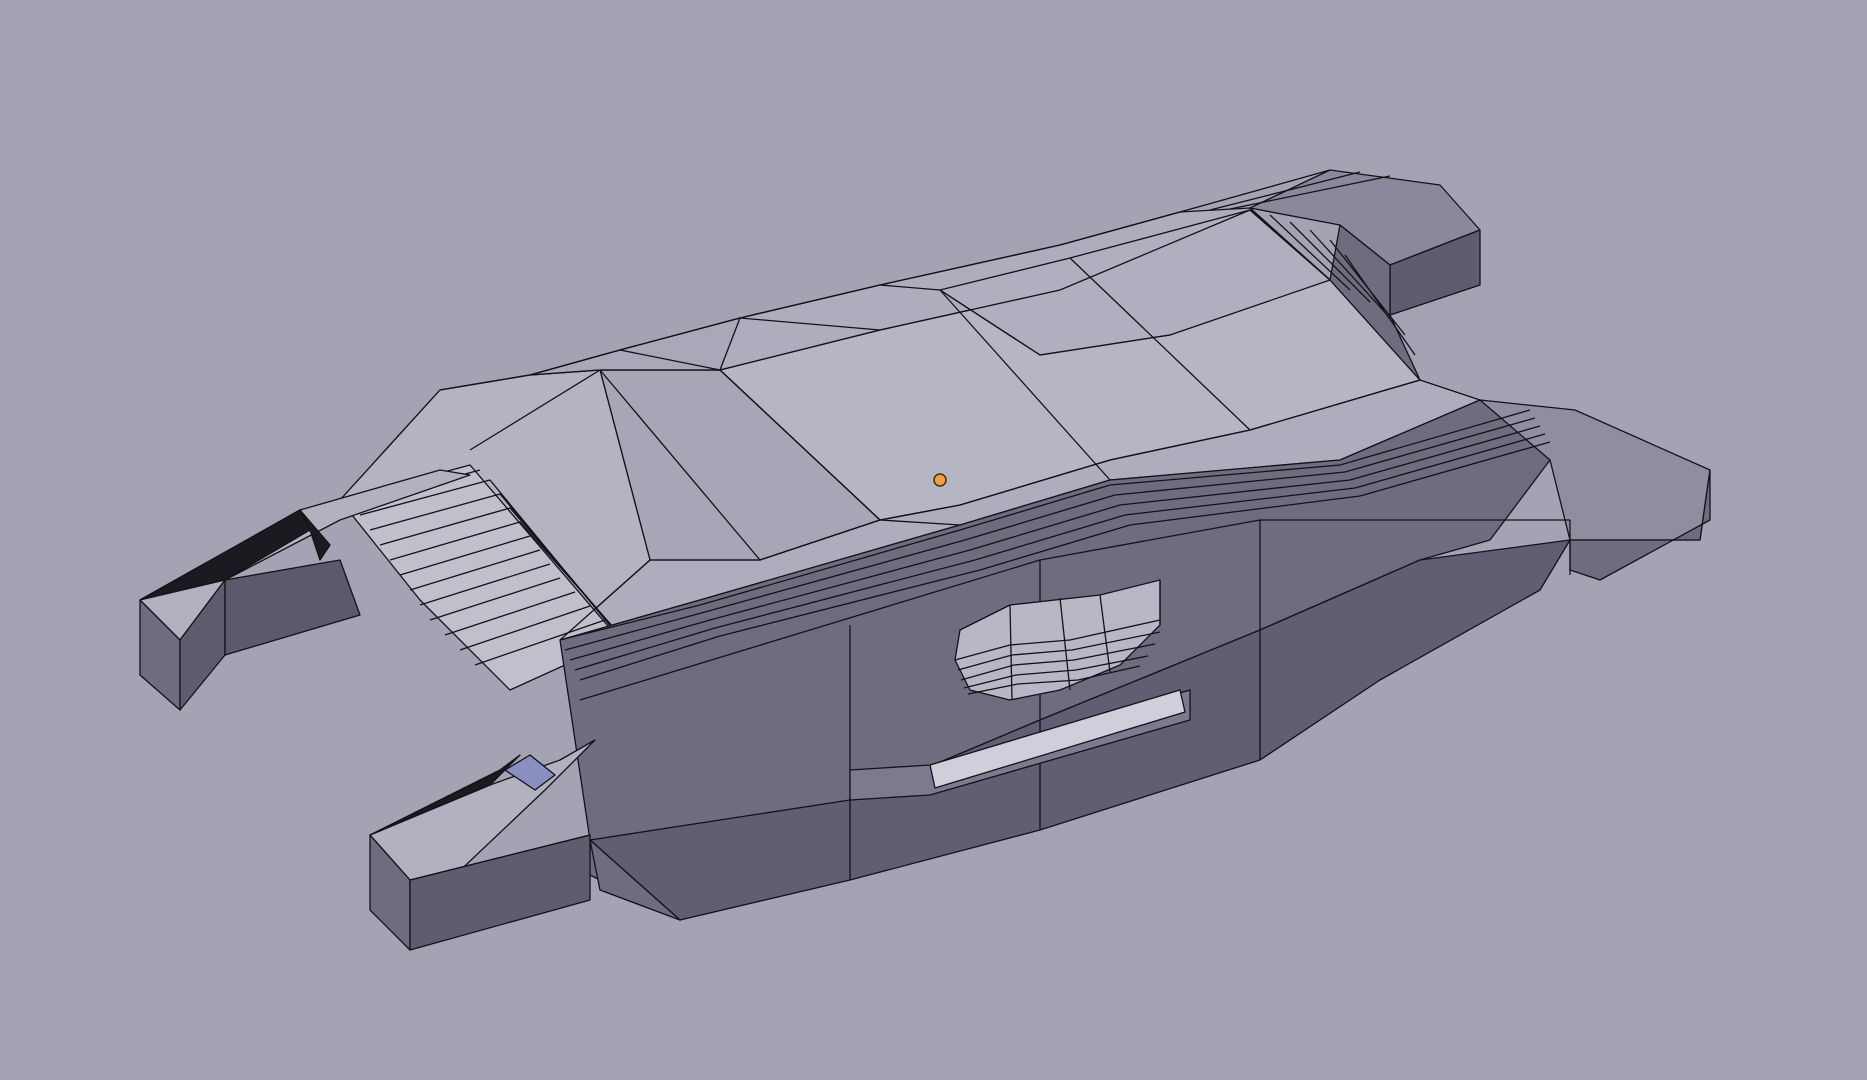 Image resolution: width=1867 pixels, height=1080 pixels. Describe the element at coordinates (482, 845) in the screenshot. I see `left-lower-pontoon` at that location.